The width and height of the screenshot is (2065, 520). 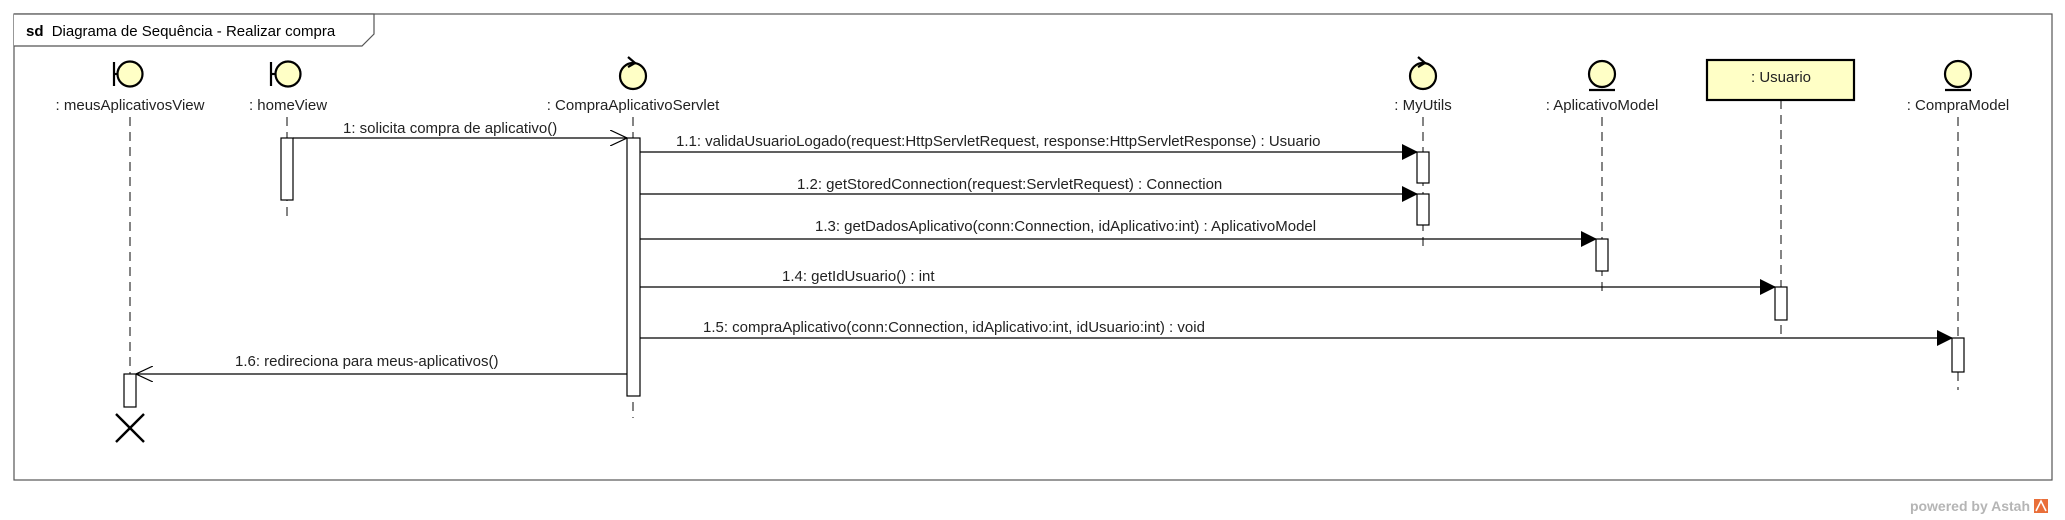 I want to click on astah-logo-icon, so click(x=2041, y=506).